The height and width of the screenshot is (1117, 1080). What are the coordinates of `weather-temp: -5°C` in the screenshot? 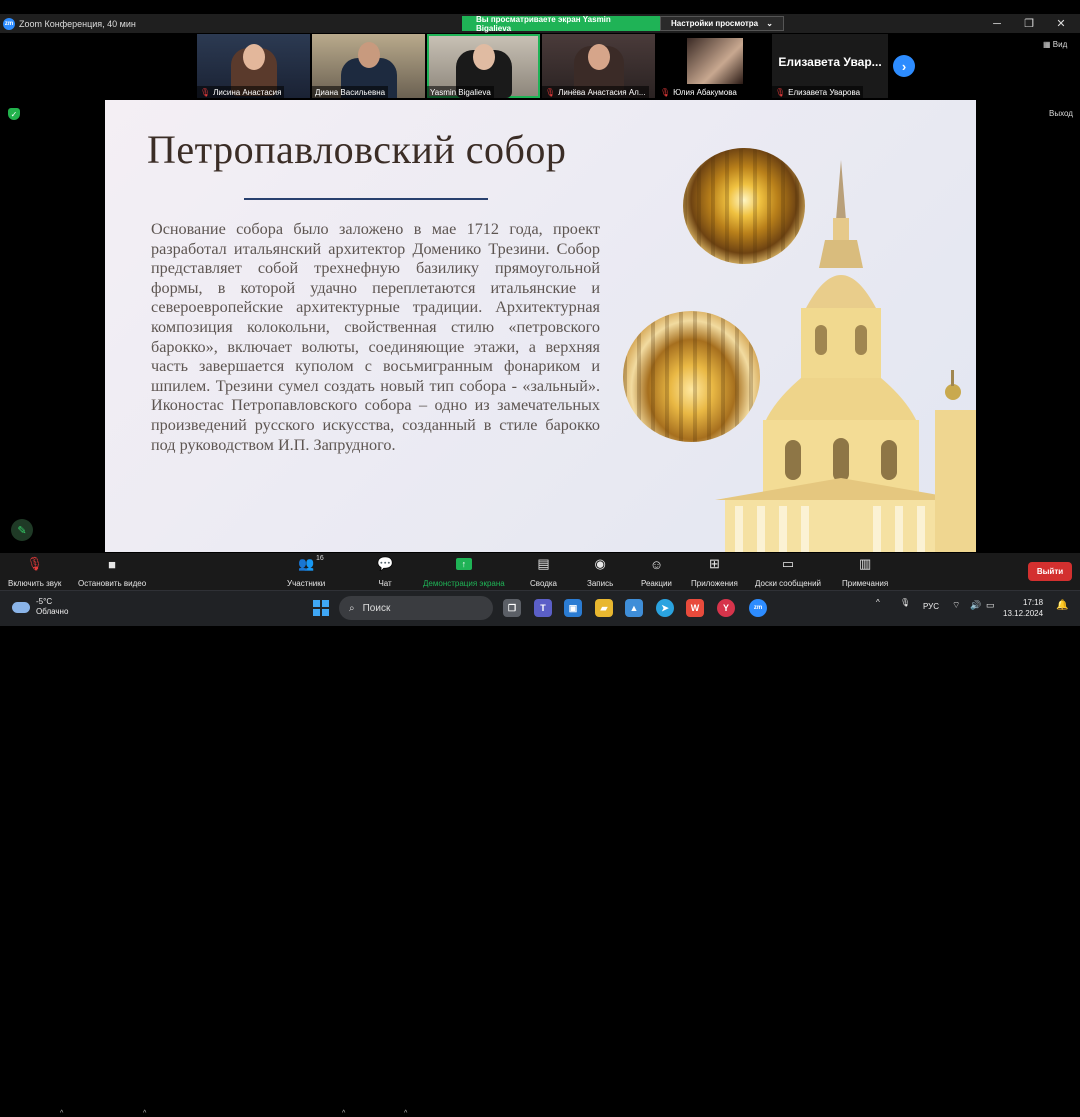 It's located at (44, 601).